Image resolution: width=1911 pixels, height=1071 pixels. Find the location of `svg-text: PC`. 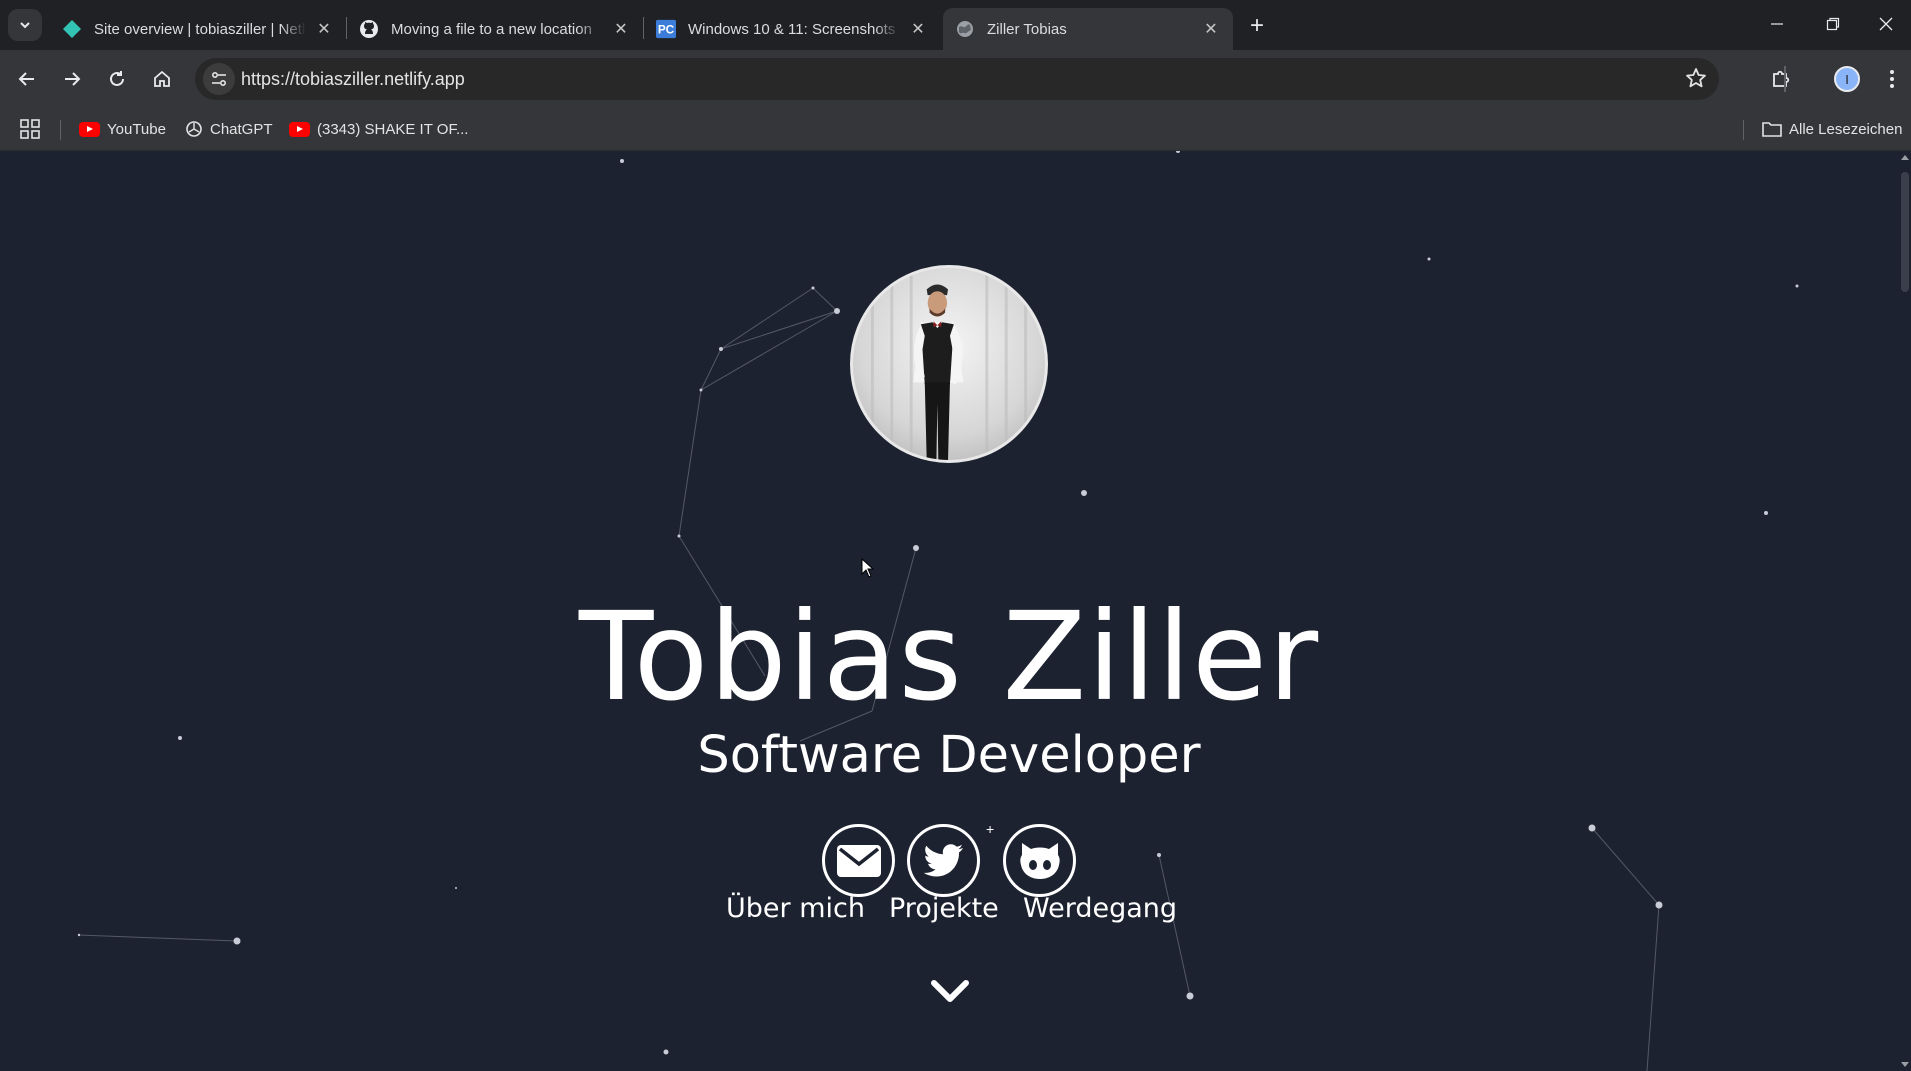

svg-text: PC is located at coordinates (666, 30).